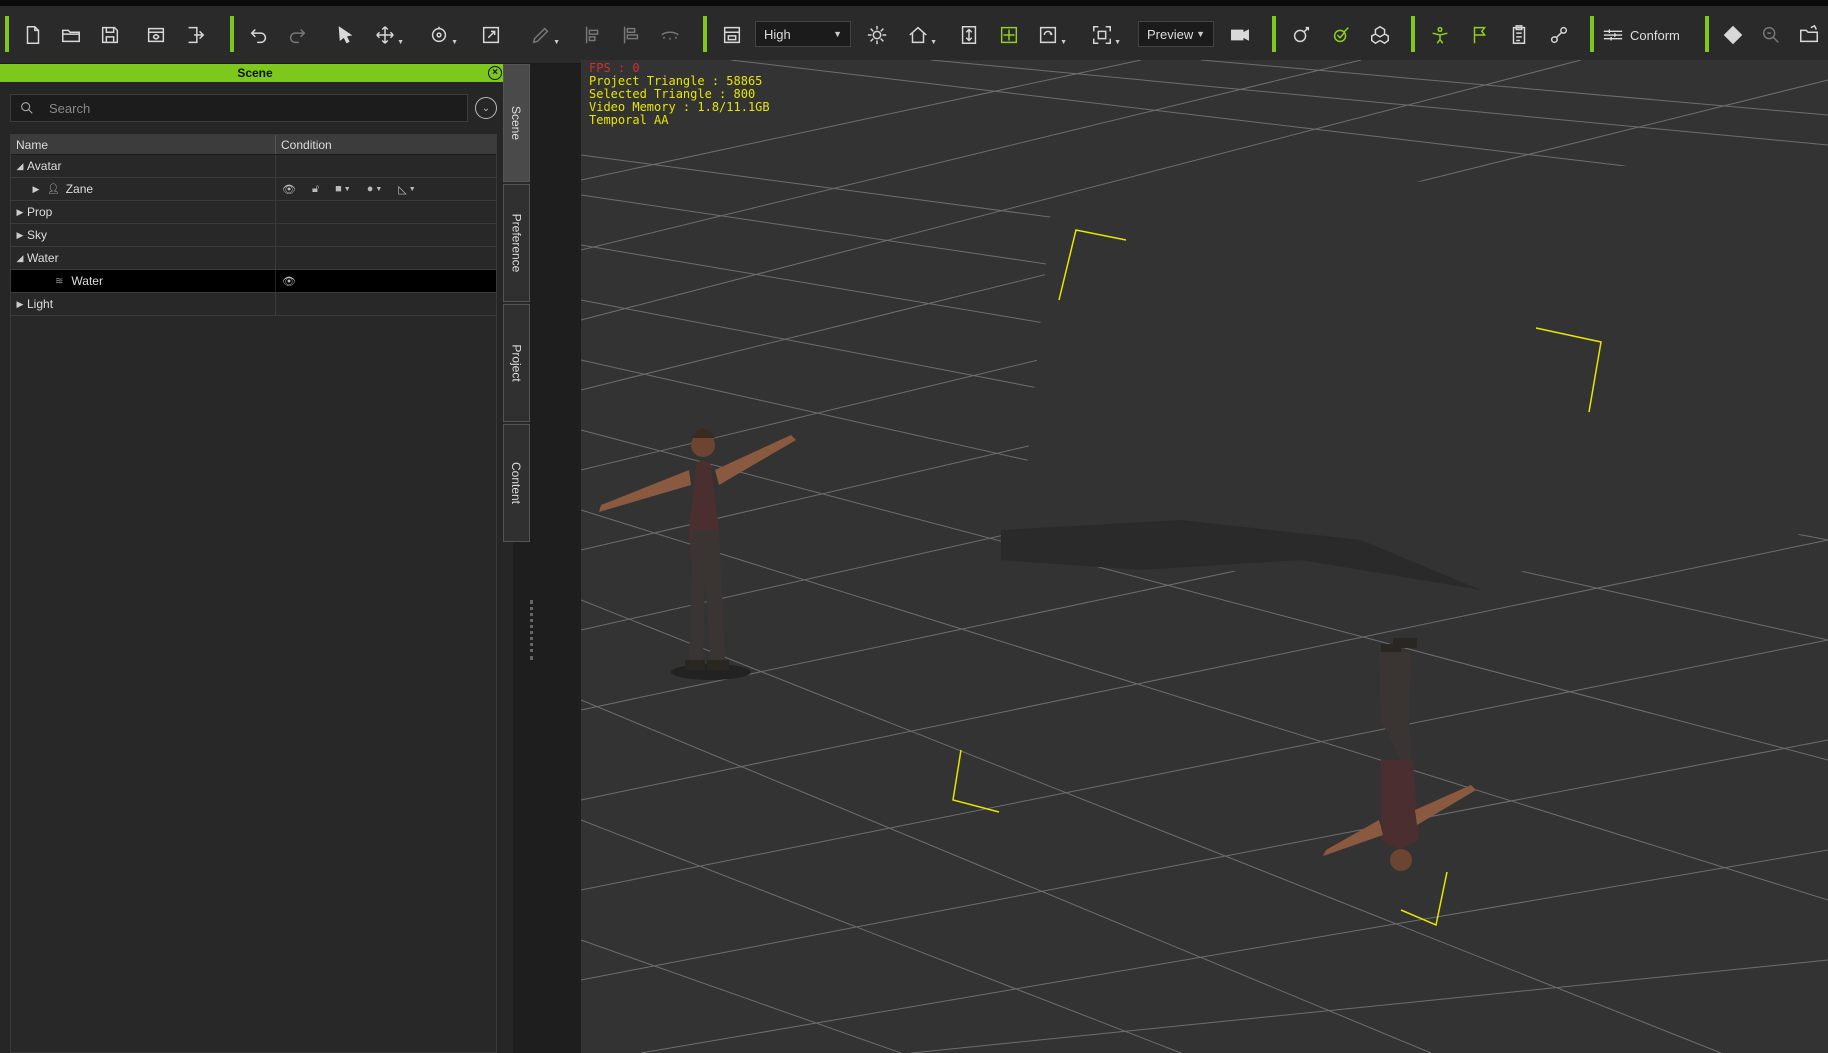 This screenshot has width=1828, height=1053. What do you see at coordinates (87, 281) in the screenshot?
I see `tree-row-label: Water` at bounding box center [87, 281].